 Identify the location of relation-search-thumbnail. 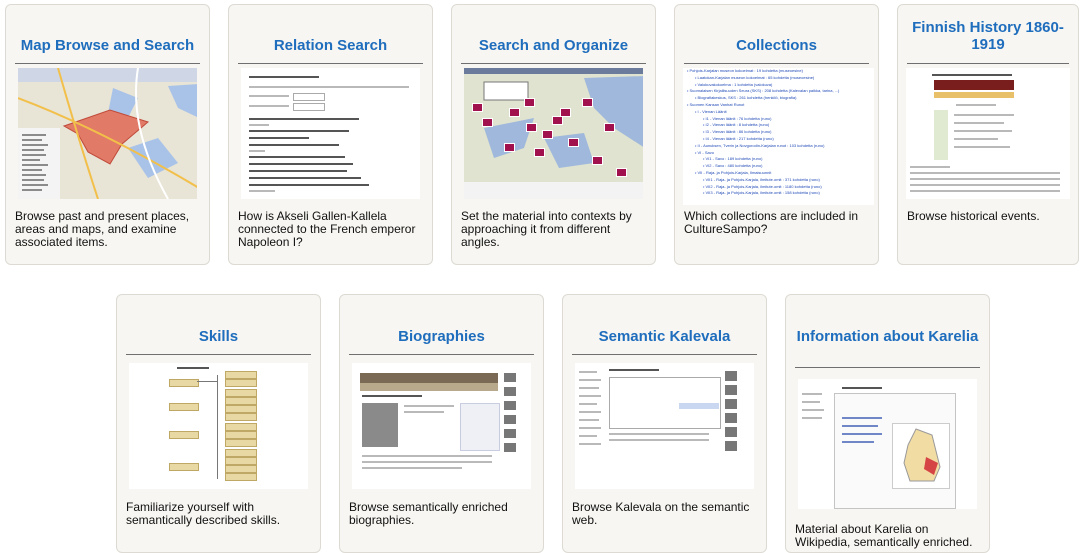
(330, 133).